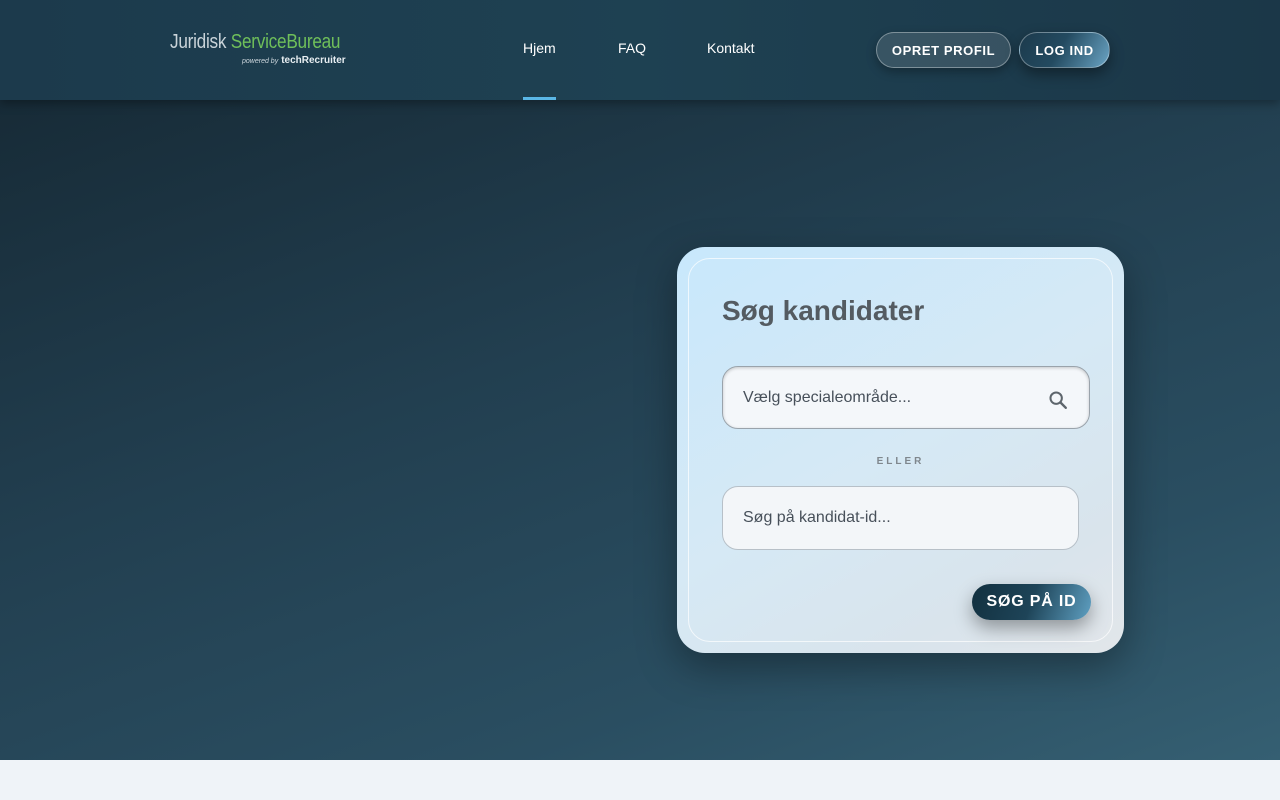  Describe the element at coordinates (1064, 50) in the screenshot. I see `login-button: LOG IND` at that location.